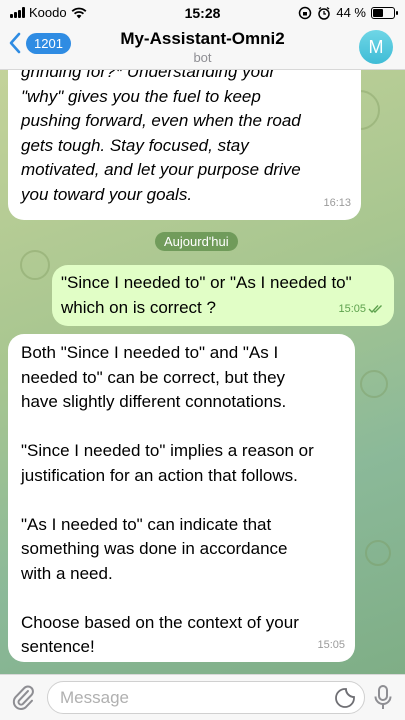  I want to click on battery-icon, so click(384, 12).